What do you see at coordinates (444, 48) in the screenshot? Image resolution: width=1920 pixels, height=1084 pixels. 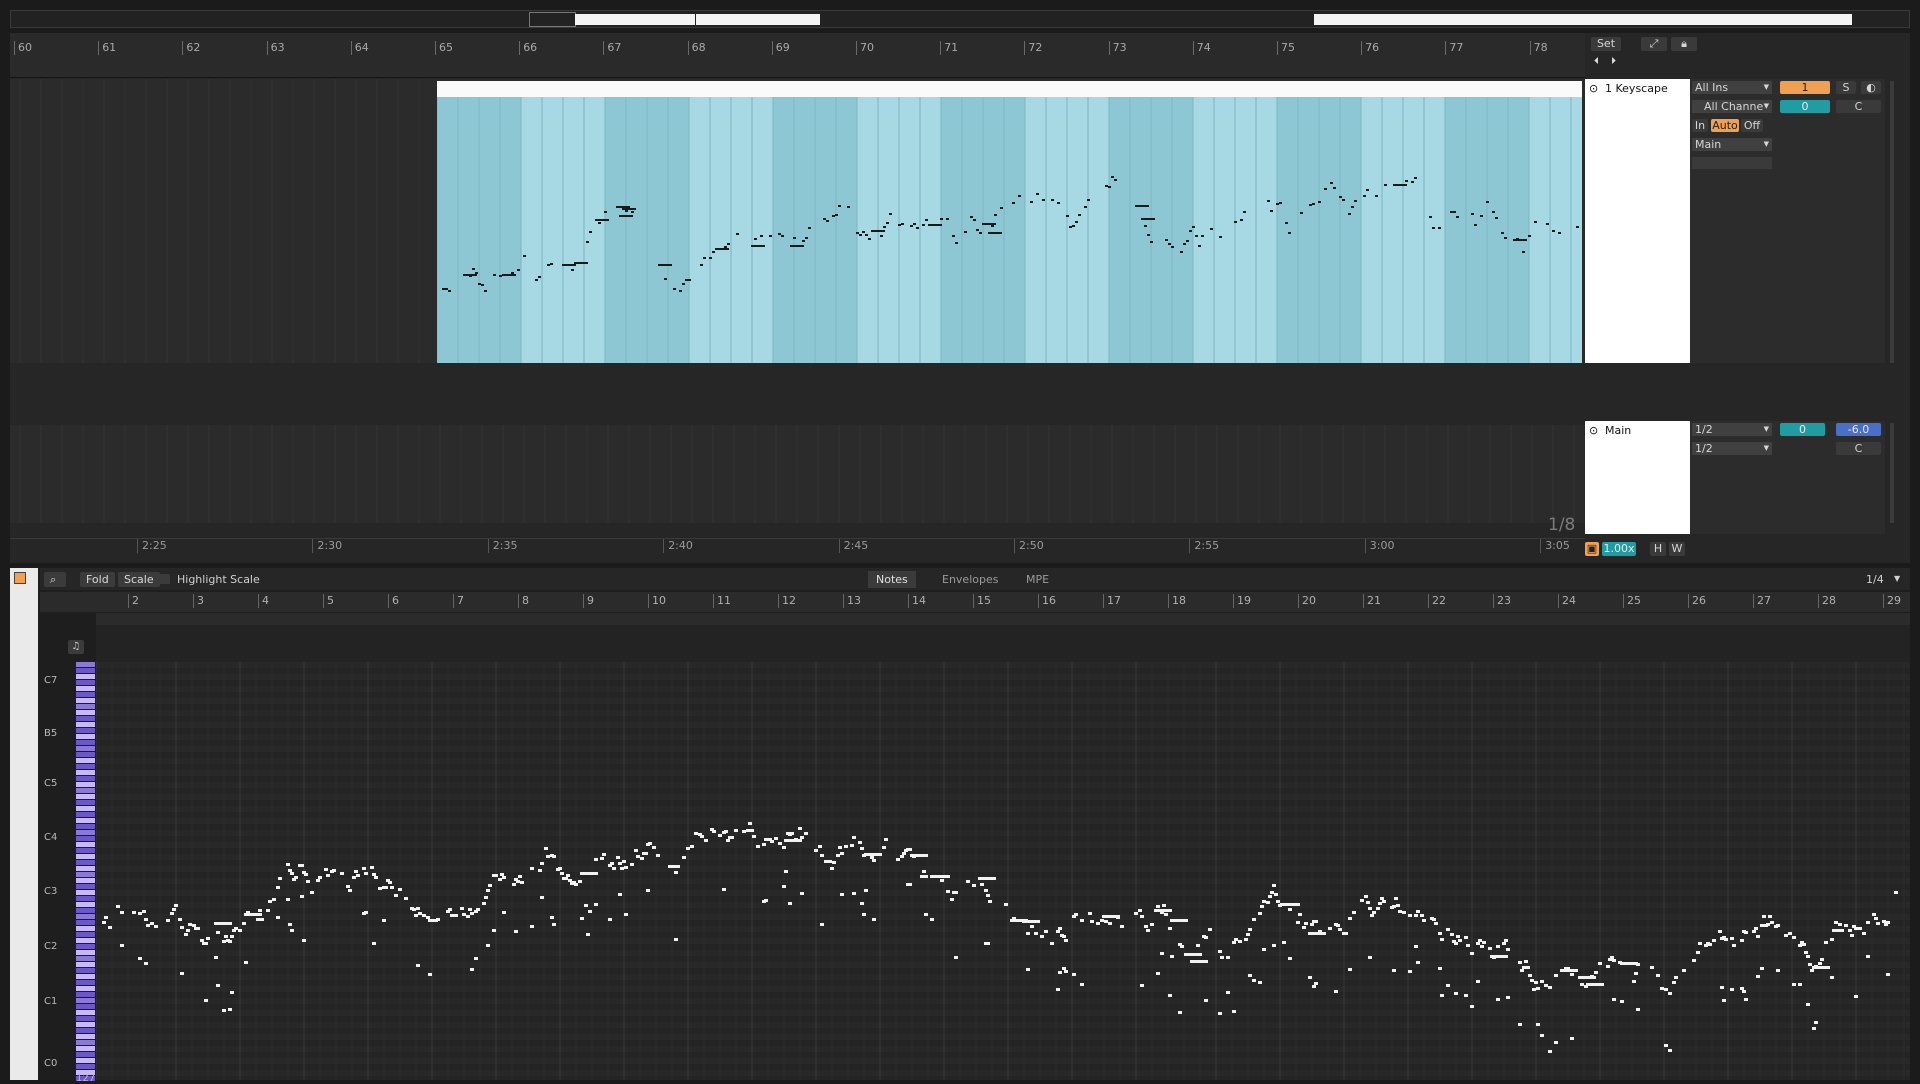 I see `bar-number-65: 65` at bounding box center [444, 48].